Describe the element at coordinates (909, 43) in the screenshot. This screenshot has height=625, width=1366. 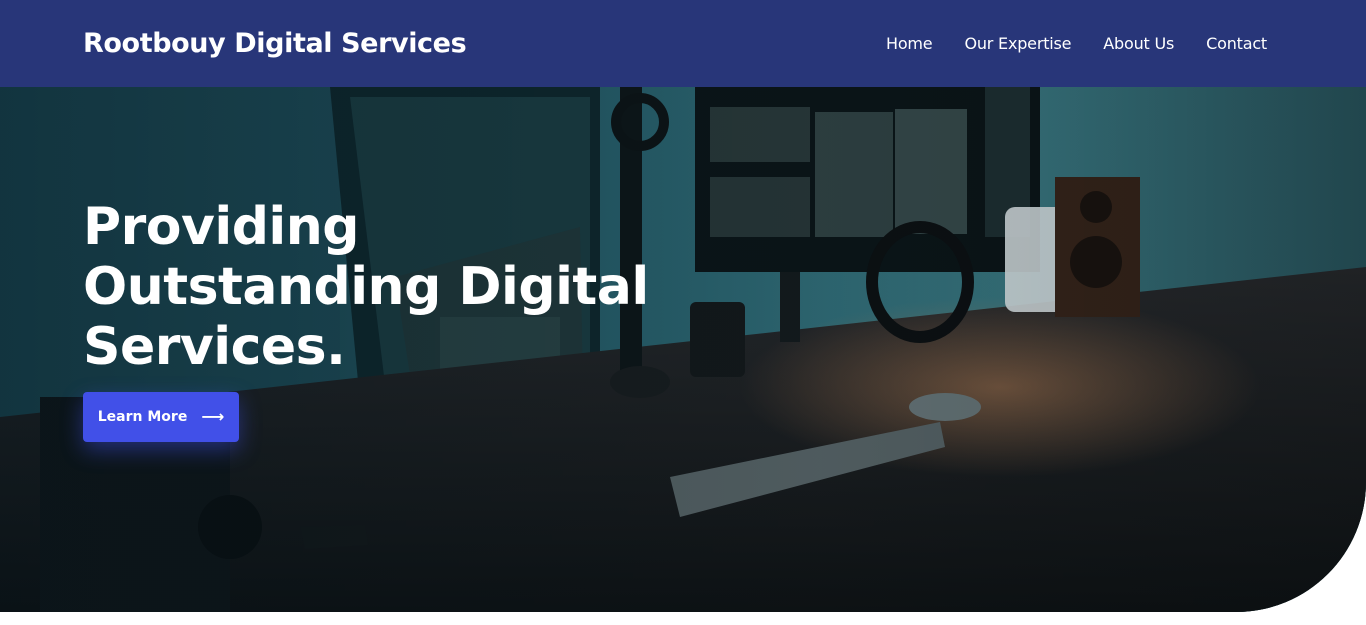
I see `nav-item-home: Home` at that location.